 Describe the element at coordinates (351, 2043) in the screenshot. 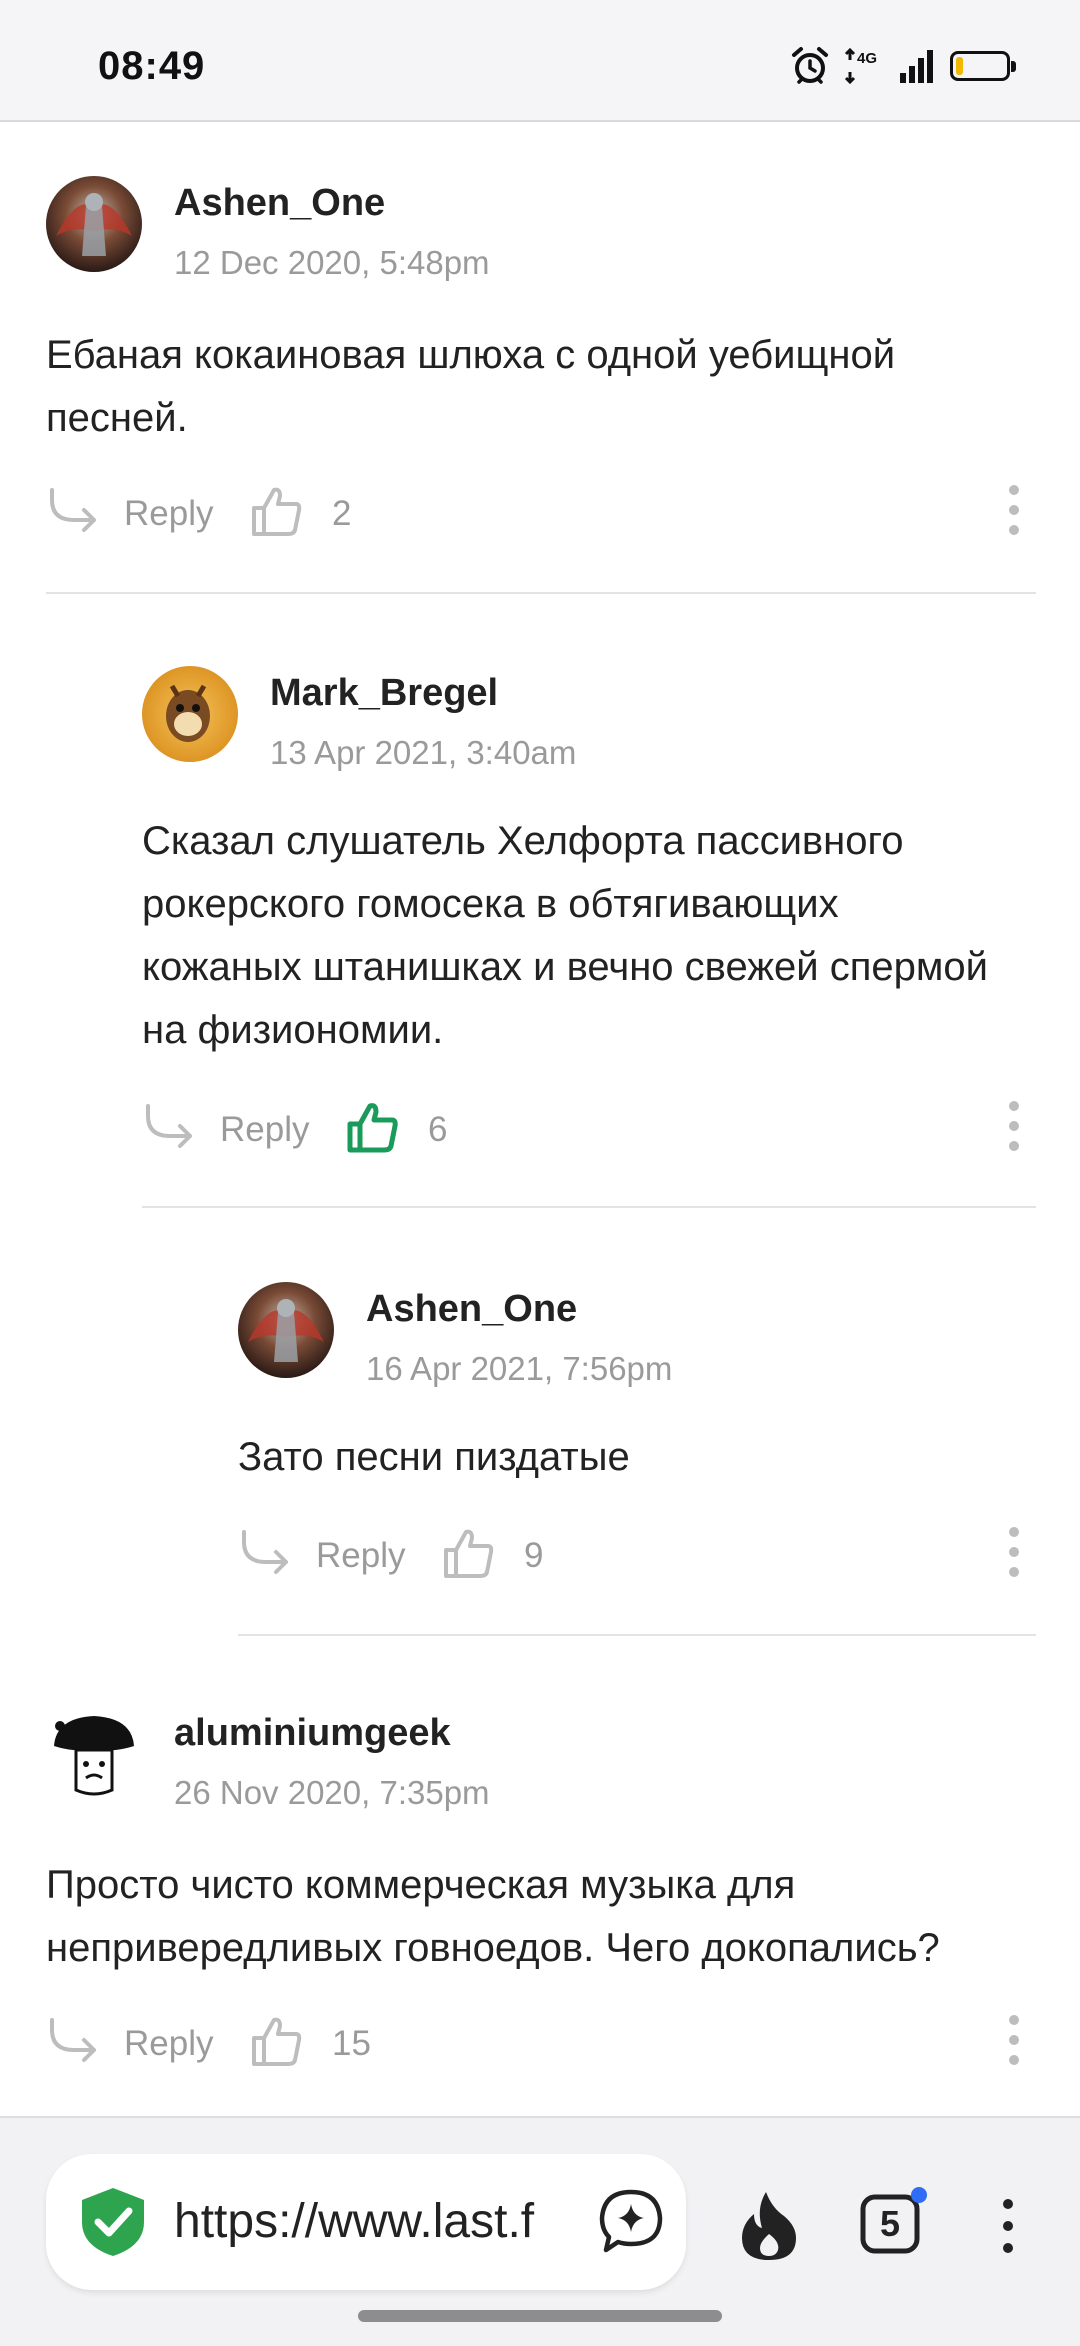

I see `like-count: 15` at that location.